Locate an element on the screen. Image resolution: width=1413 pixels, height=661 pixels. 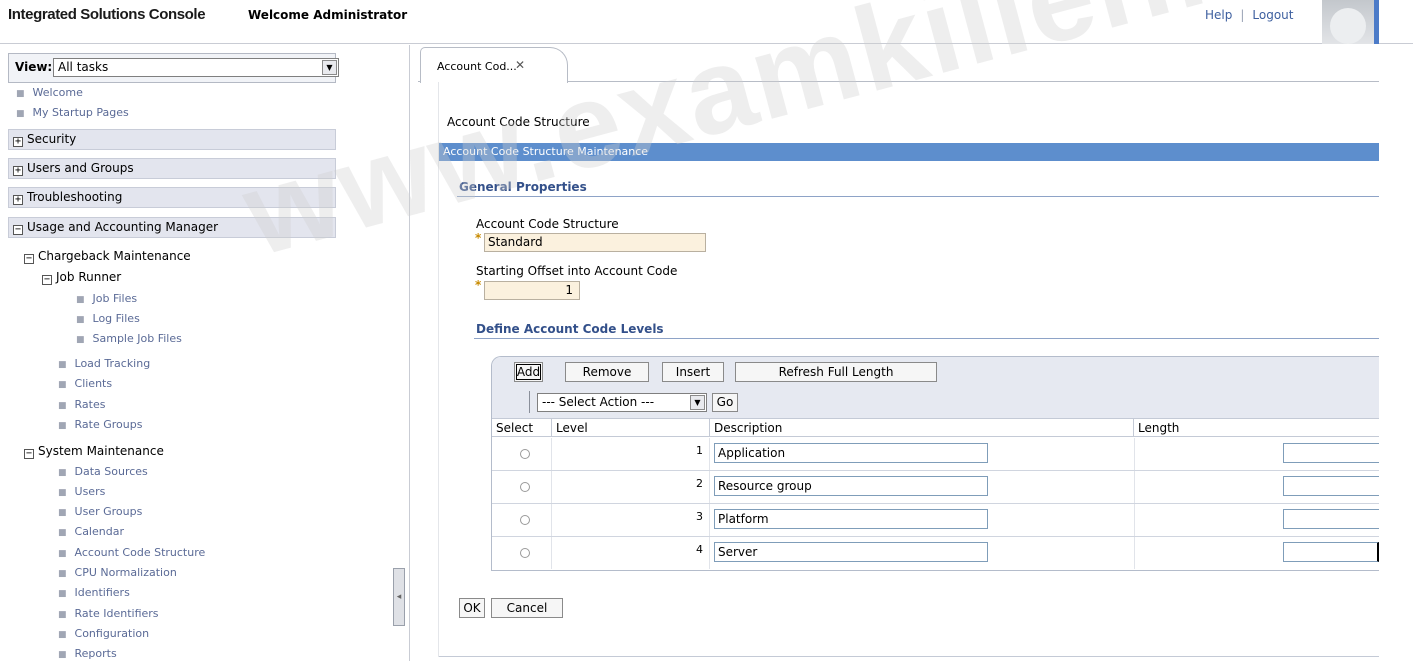
length-cell is located at coordinates (1256, 553).